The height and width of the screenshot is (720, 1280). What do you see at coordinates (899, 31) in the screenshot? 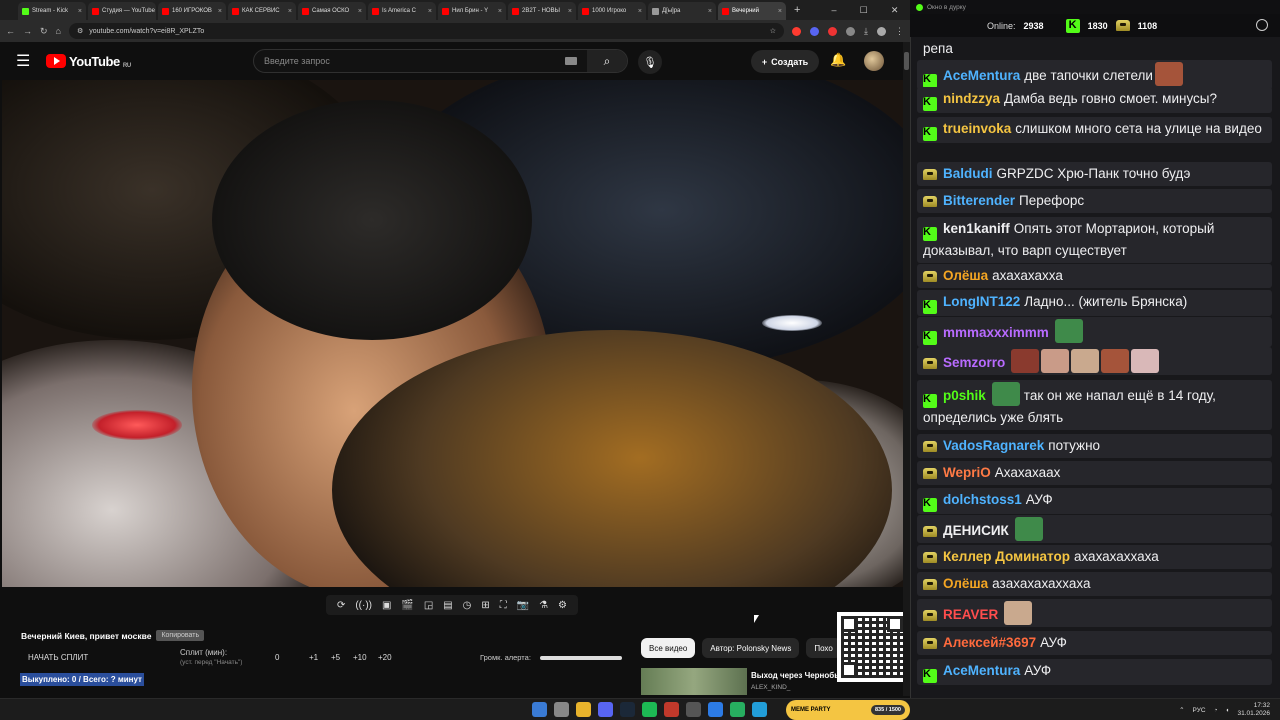
I see `menu-icon: ⋮` at bounding box center [899, 31].